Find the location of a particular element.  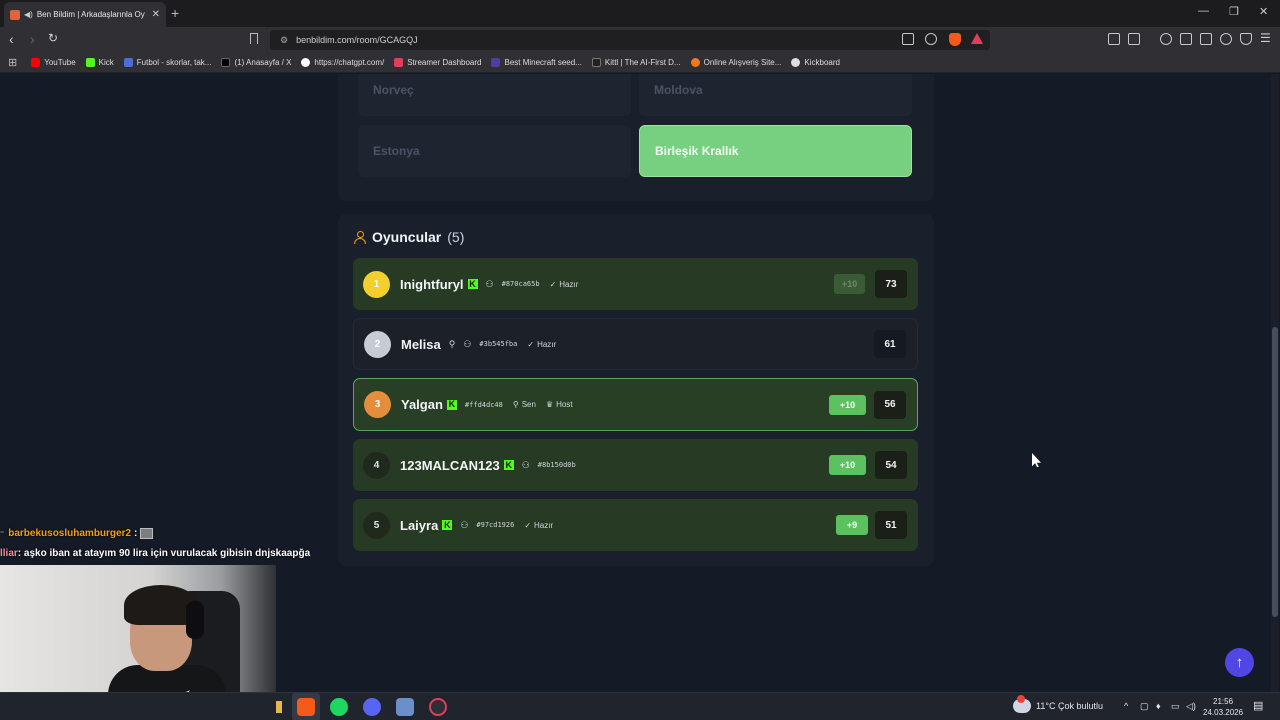

menu-icon: ☰ is located at coordinates (1265, 38).